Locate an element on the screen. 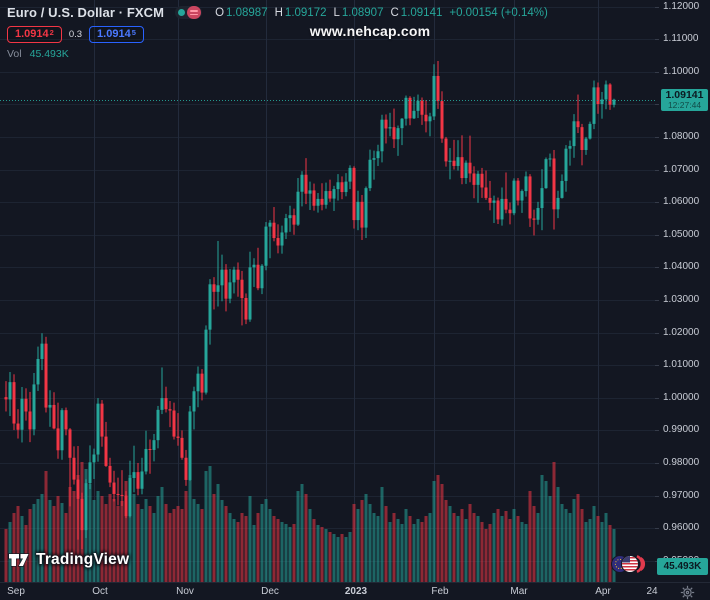  last-price-label: 1.09141 12:27:44 is located at coordinates (684, 99).